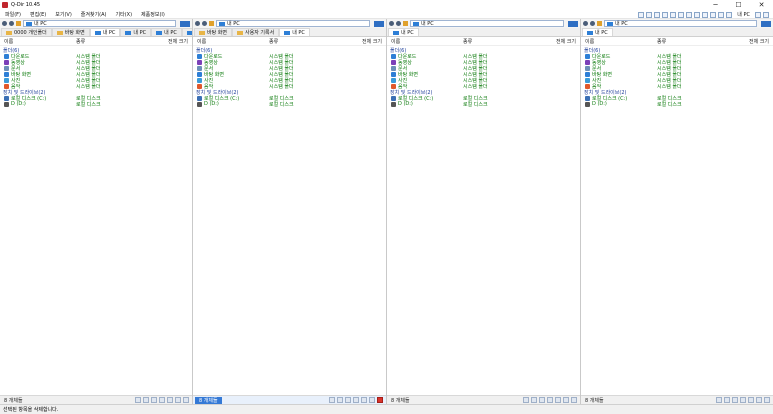  I want to click on settings-icon, so click(766, 14).